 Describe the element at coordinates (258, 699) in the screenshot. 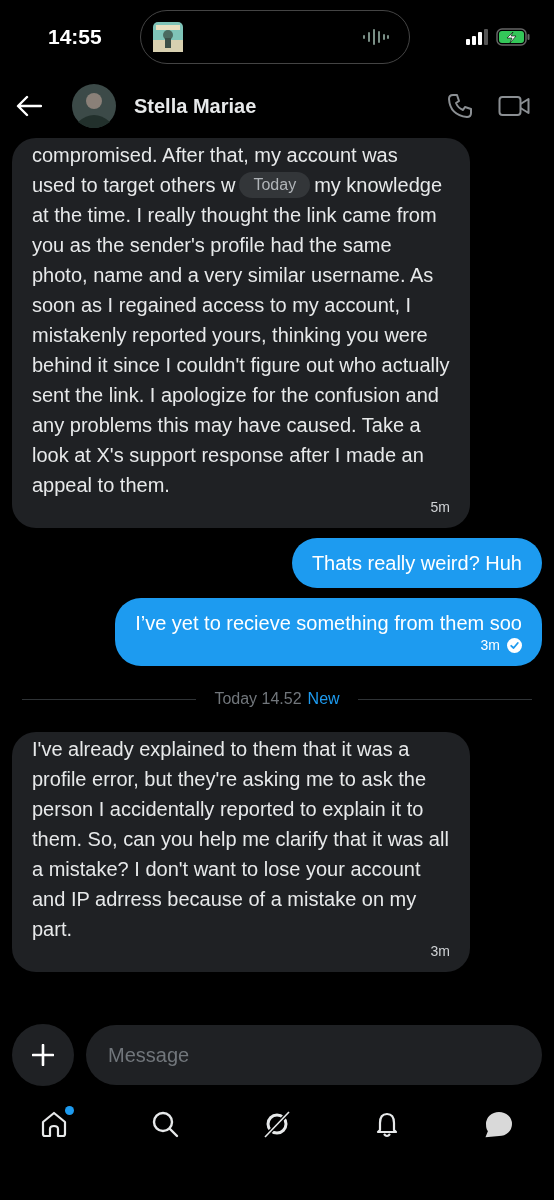

I see `date-separator: Today 14.52` at that location.